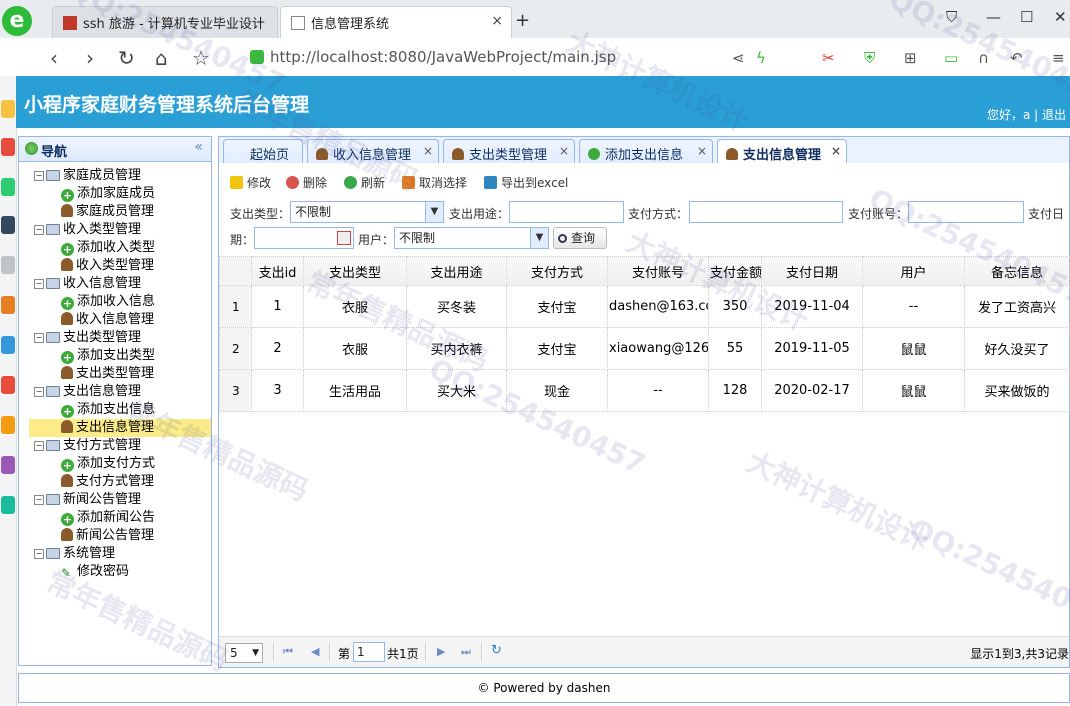 The width and height of the screenshot is (1070, 706). What do you see at coordinates (108, 302) in the screenshot?
I see `nav-item: + 添加收入信息` at bounding box center [108, 302].